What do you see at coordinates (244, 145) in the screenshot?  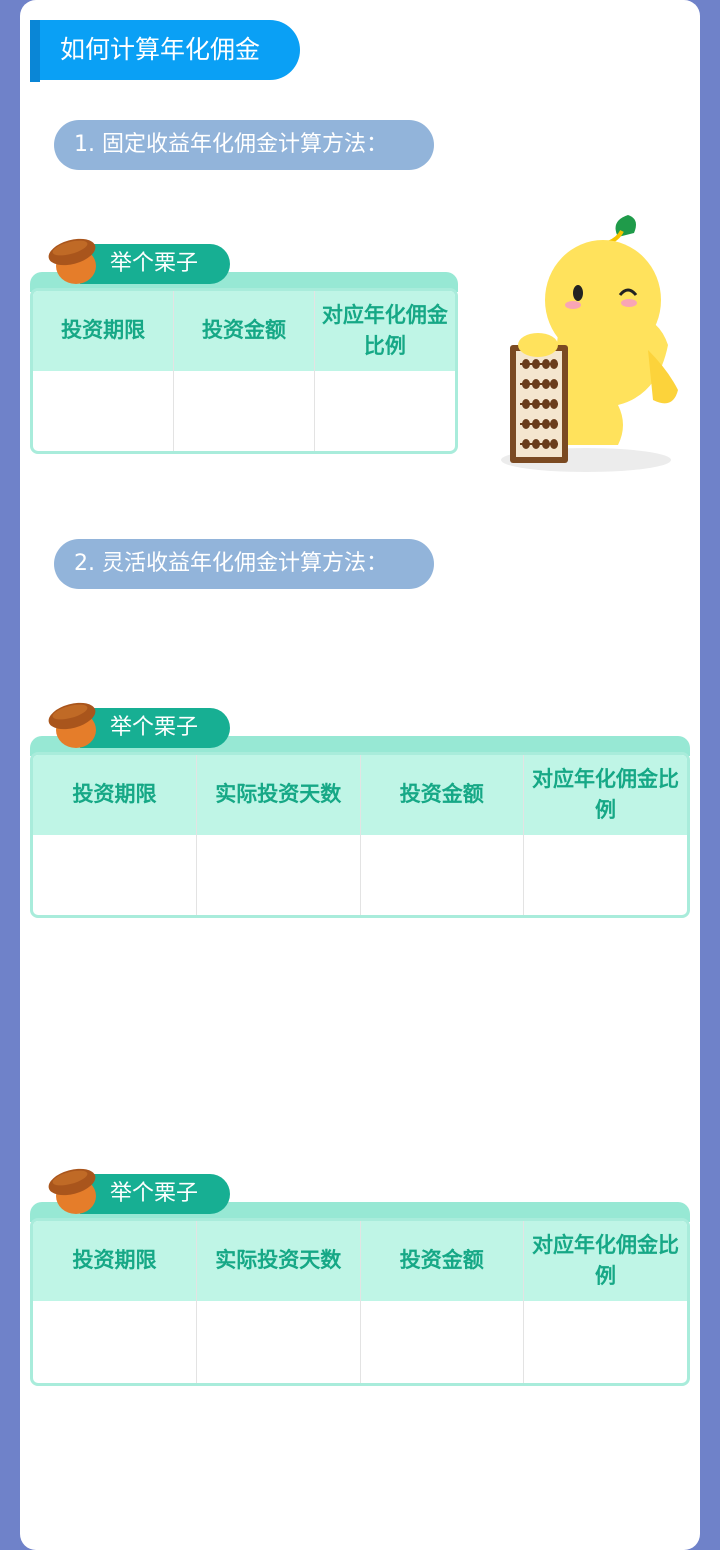 I see `section-1-heading: 1. 固定收益年化佣金计算方法：` at bounding box center [244, 145].